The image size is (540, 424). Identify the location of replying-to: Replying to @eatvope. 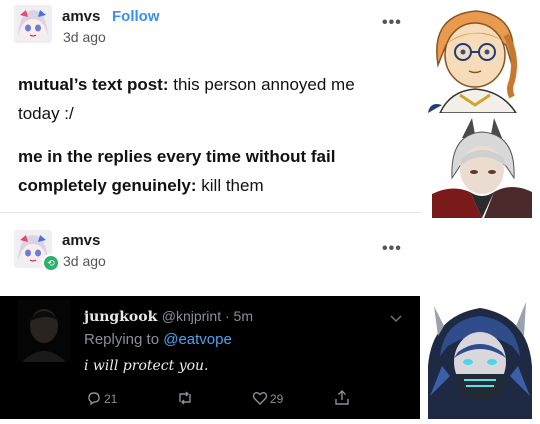
(158, 339).